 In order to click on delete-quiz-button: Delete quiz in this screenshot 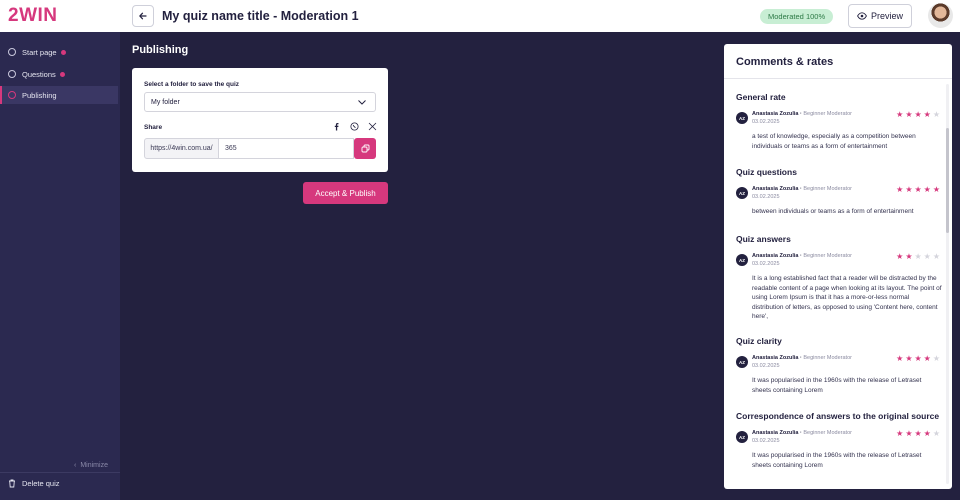, I will do `click(34, 483)`.